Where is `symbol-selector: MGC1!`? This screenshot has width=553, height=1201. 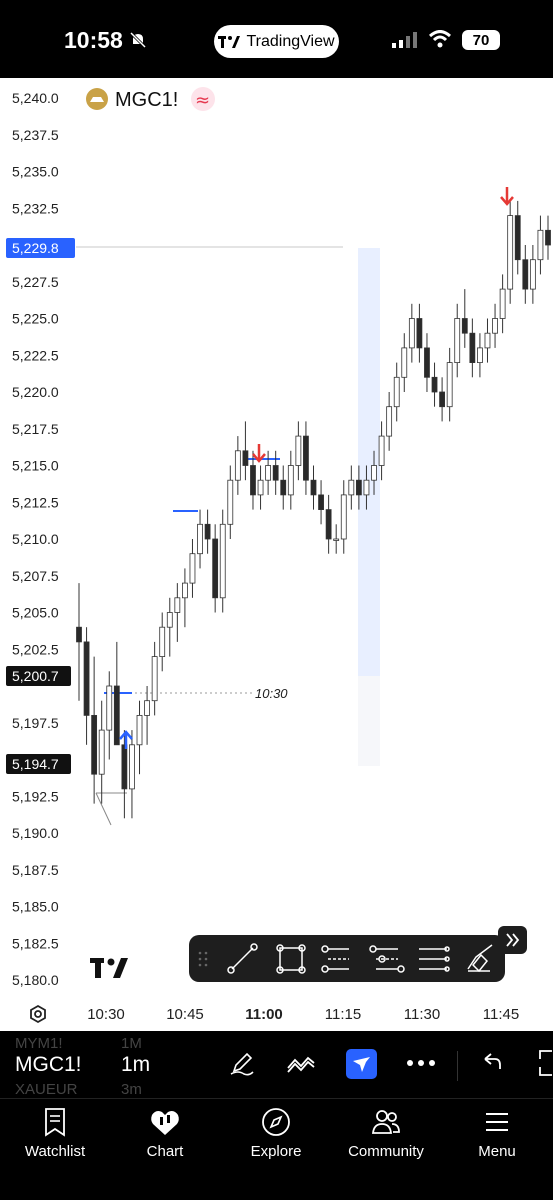 symbol-selector: MGC1! is located at coordinates (48, 1065).